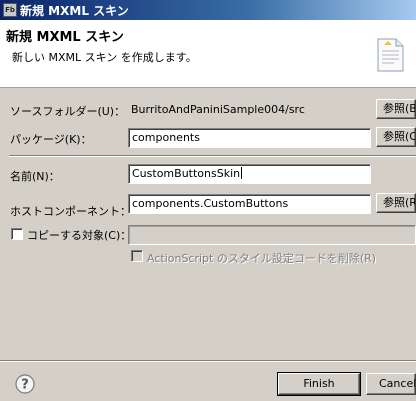 The image size is (416, 401). Describe the element at coordinates (272, 235) in the screenshot. I see `copy-from-input` at that location.